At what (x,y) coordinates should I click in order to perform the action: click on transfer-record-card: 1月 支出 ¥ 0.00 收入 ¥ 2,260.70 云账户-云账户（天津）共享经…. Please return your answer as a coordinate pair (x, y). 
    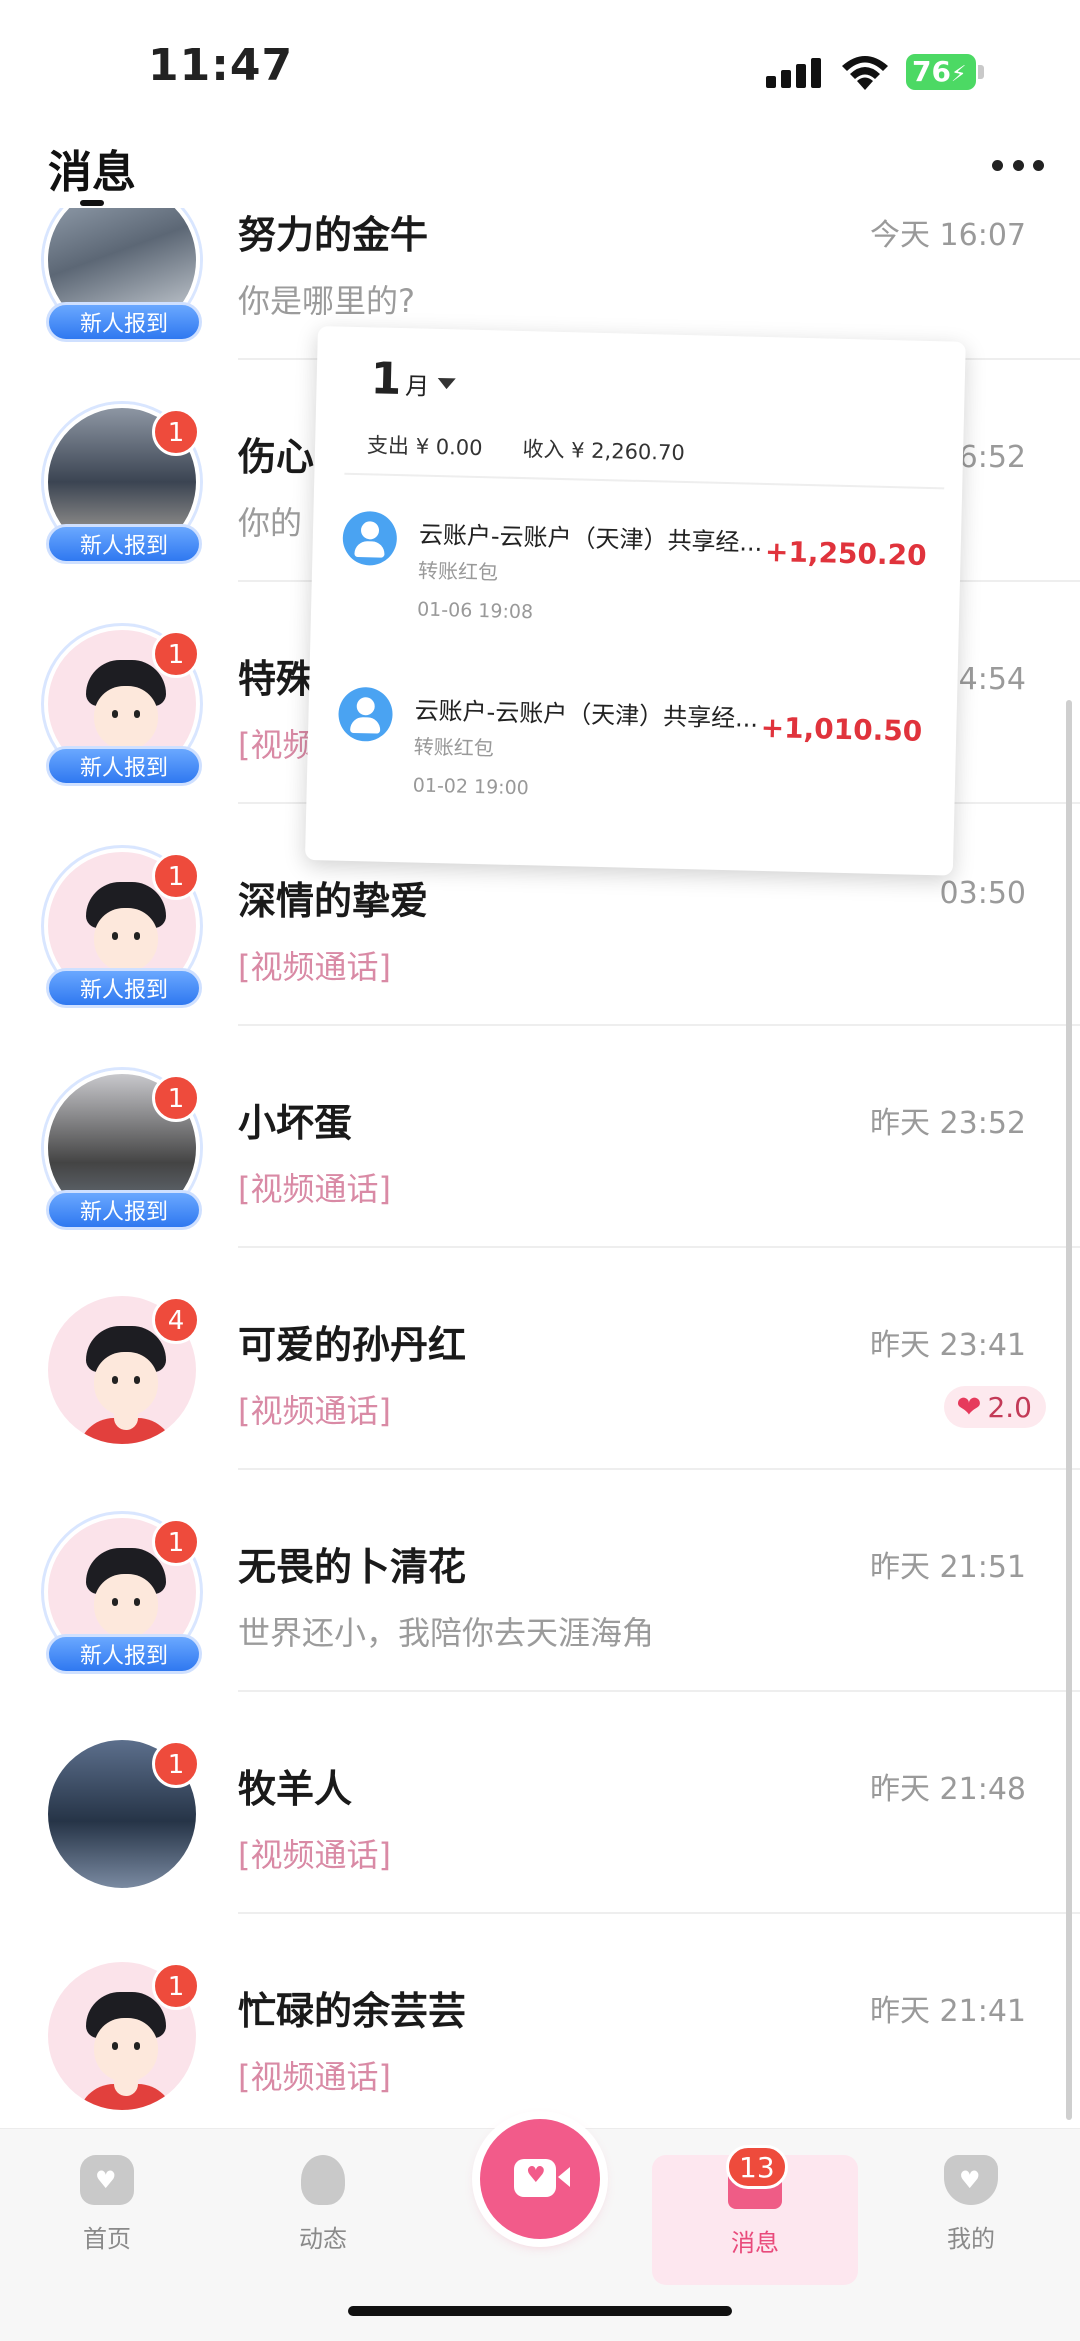
    Looking at the image, I should click on (635, 601).